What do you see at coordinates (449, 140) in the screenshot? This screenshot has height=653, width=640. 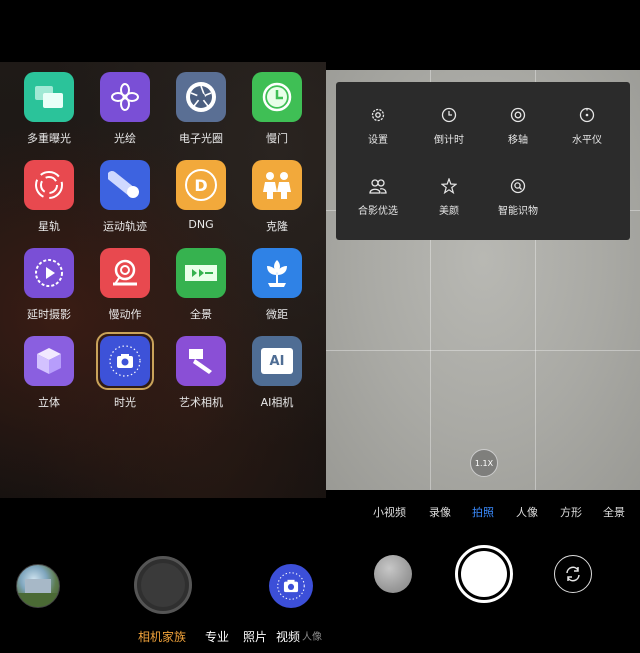 I see `setting-label: 倒计时` at bounding box center [449, 140].